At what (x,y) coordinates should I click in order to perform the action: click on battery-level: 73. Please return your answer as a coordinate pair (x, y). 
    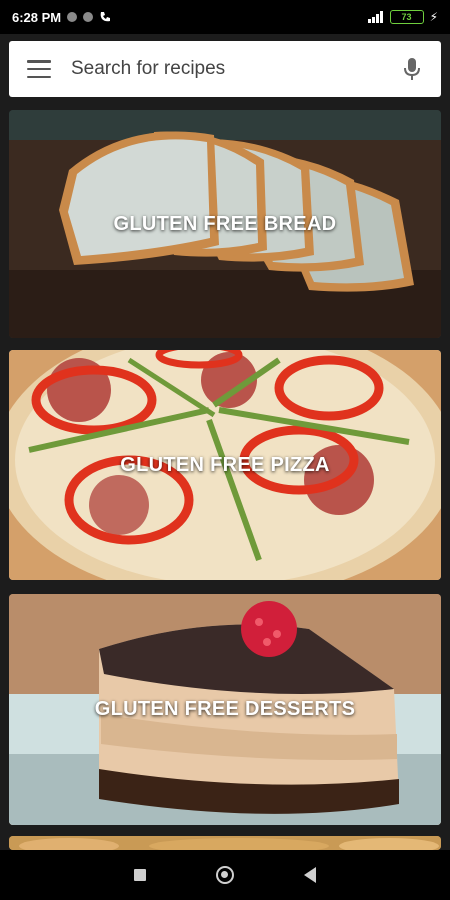
    Looking at the image, I should click on (406, 16).